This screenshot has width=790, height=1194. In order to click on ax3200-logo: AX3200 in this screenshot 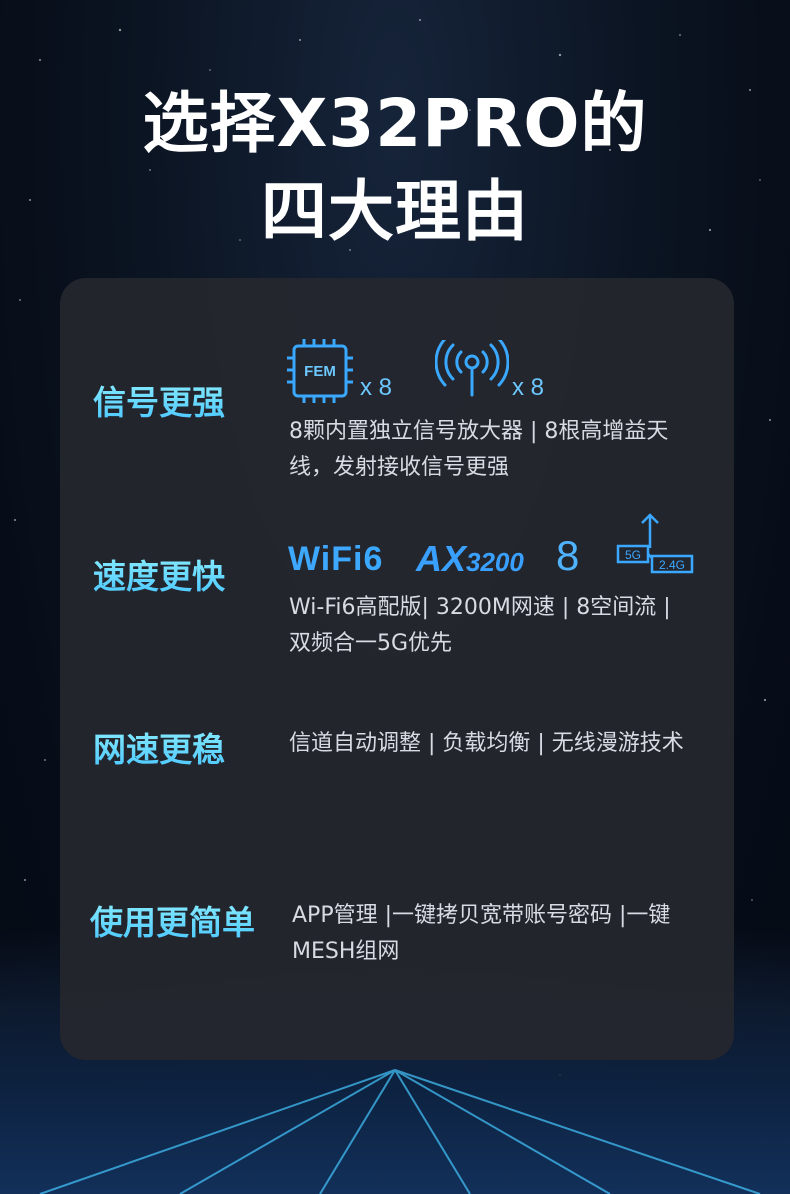, I will do `click(470, 559)`.